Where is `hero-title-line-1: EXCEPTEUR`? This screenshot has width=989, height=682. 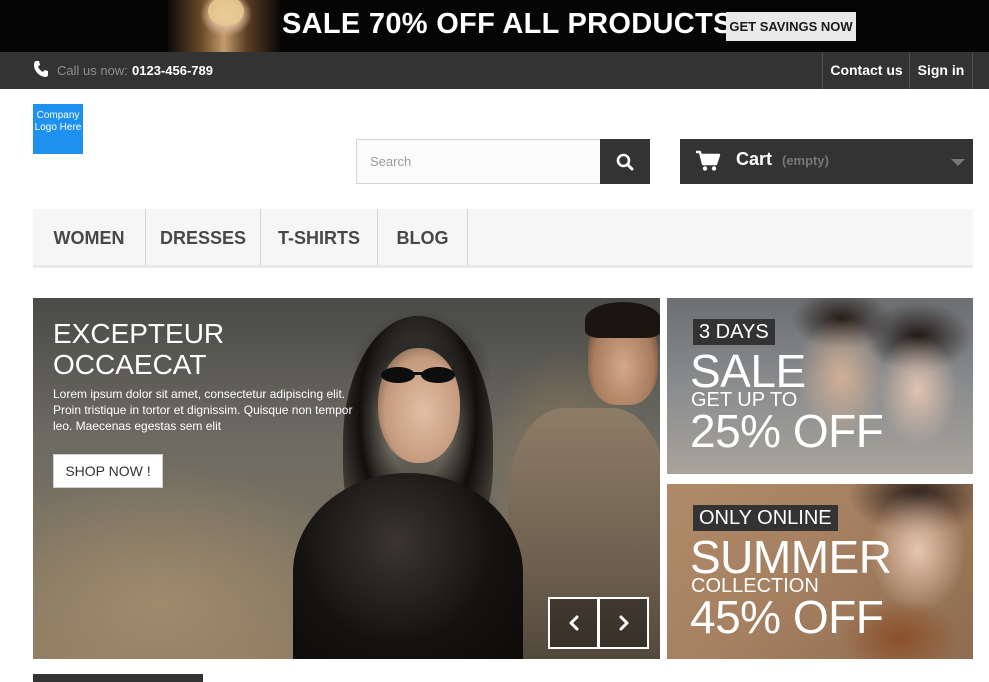
hero-title-line-1: EXCEPTEUR is located at coordinates (139, 333).